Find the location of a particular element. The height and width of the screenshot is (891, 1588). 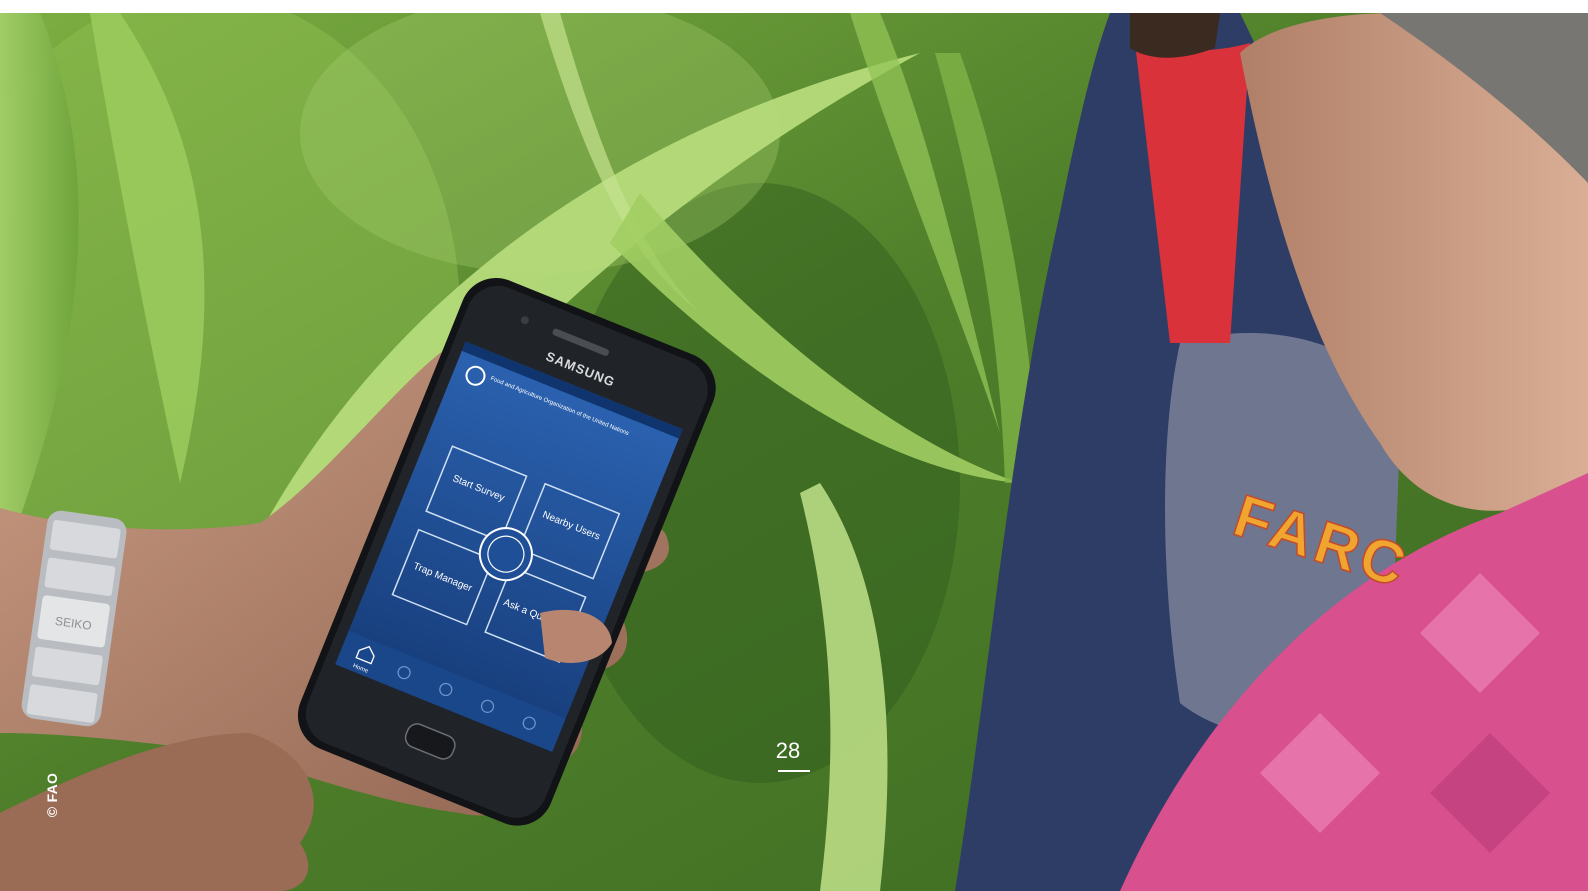

page-number: 28 is located at coordinates (788, 750).